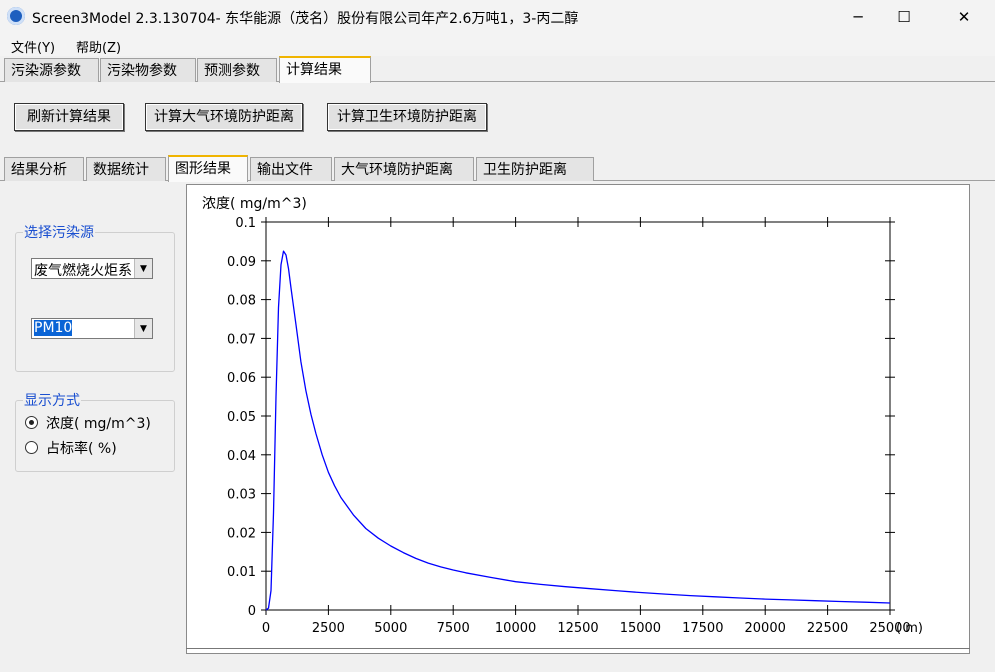 This screenshot has width=995, height=672. What do you see at coordinates (702, 628) in the screenshot?
I see `x-tick-label: 17500` at bounding box center [702, 628].